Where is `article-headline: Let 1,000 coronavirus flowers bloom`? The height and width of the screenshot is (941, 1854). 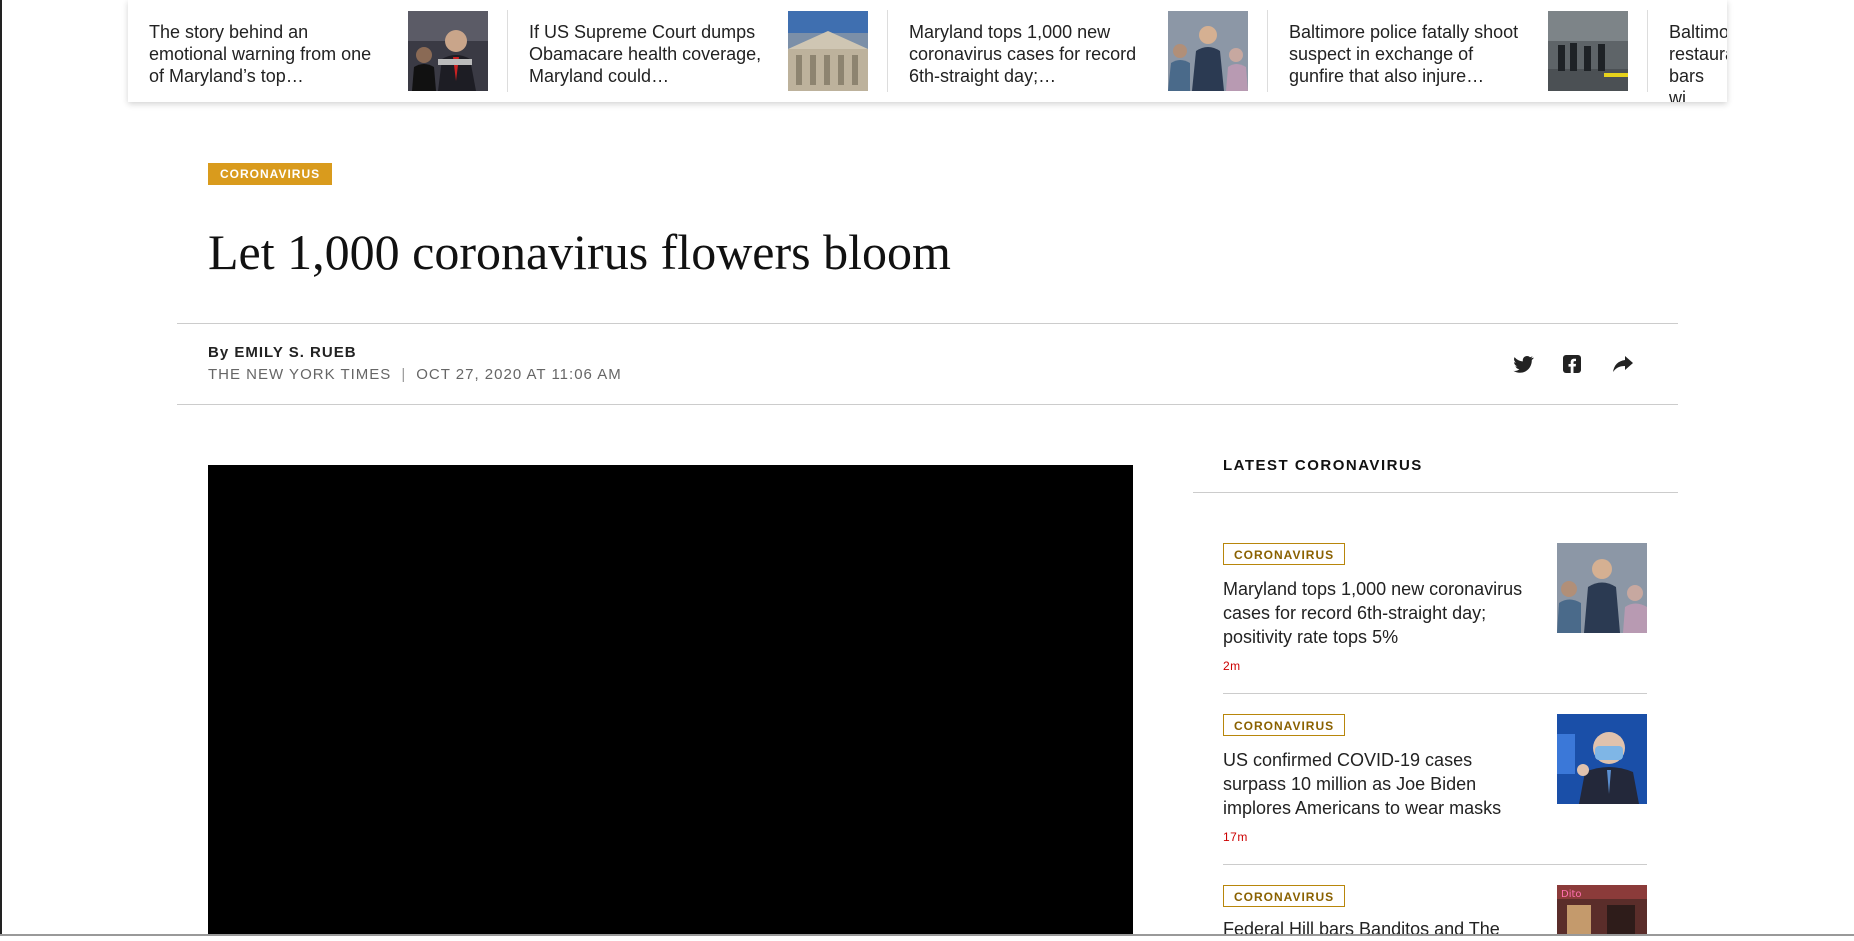 article-headline: Let 1,000 coronavirus flowers bloom is located at coordinates (579, 252).